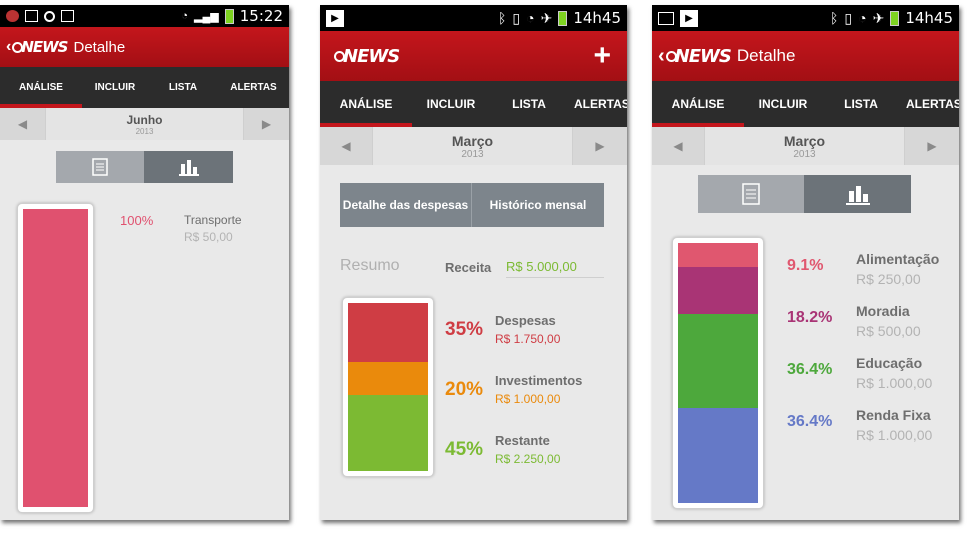 This screenshot has width=976, height=538. I want to click on month-selector: ◀ Junho 2013 ▶, so click(144, 124).